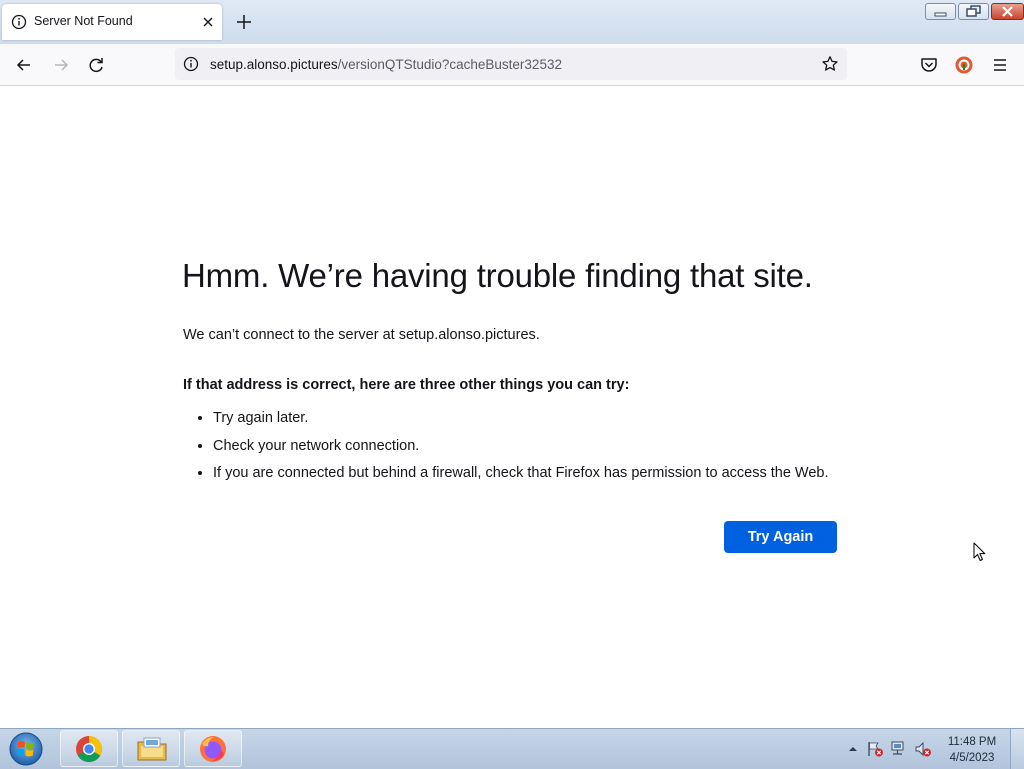 This screenshot has width=1024, height=769. What do you see at coordinates (875, 749) in the screenshot?
I see `action-center-flag-icon` at bounding box center [875, 749].